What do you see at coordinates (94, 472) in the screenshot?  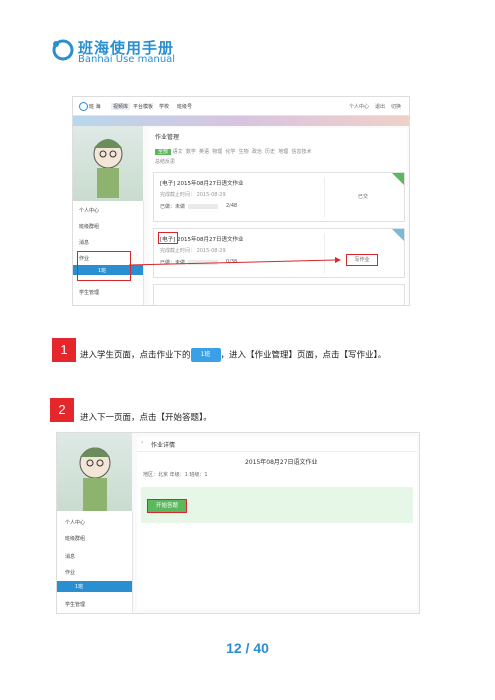 I see `avatar-illustration` at bounding box center [94, 472].